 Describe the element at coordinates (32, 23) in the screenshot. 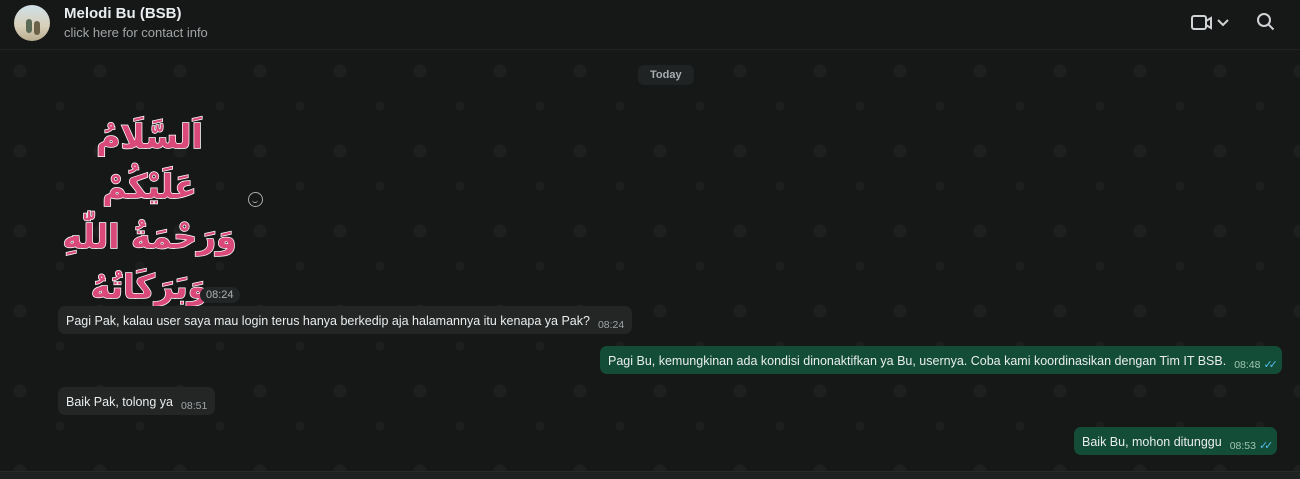

I see `contact-avatar` at that location.